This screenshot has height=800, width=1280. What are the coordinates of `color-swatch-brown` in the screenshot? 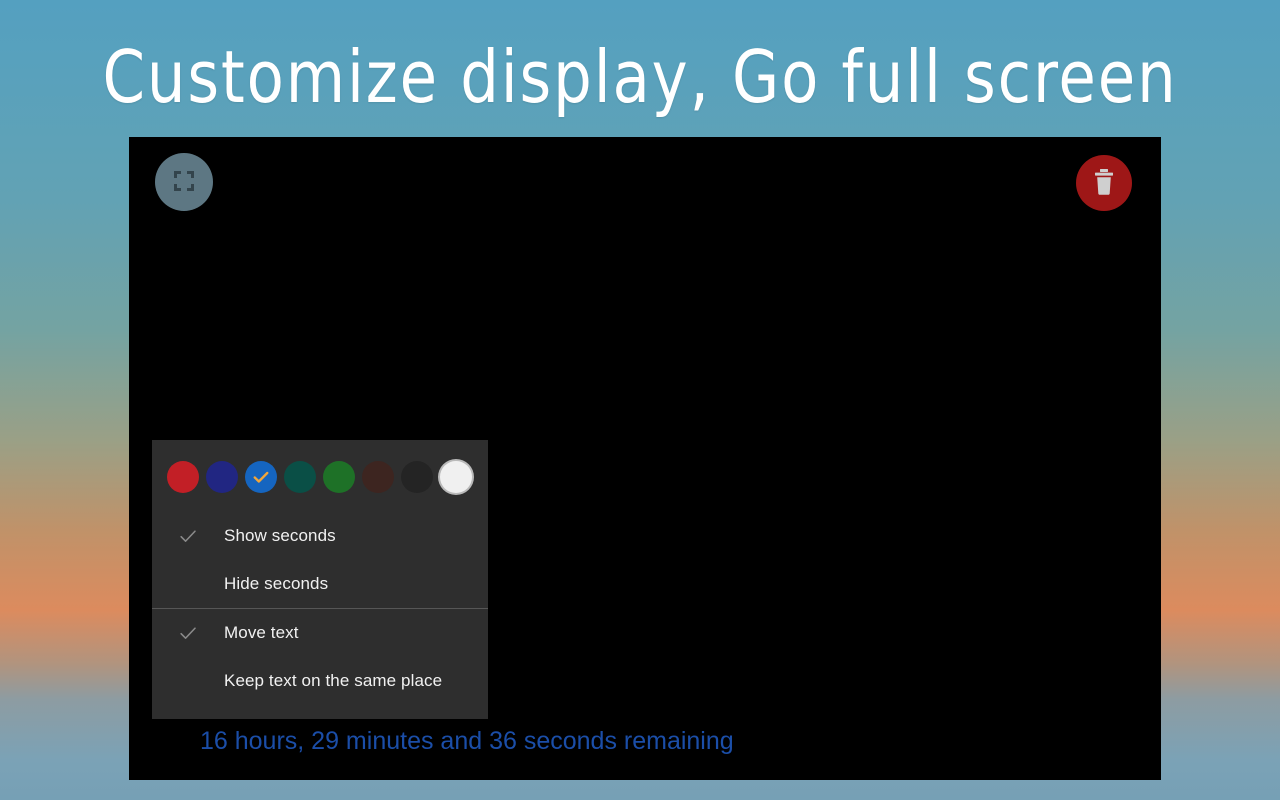 It's located at (378, 477).